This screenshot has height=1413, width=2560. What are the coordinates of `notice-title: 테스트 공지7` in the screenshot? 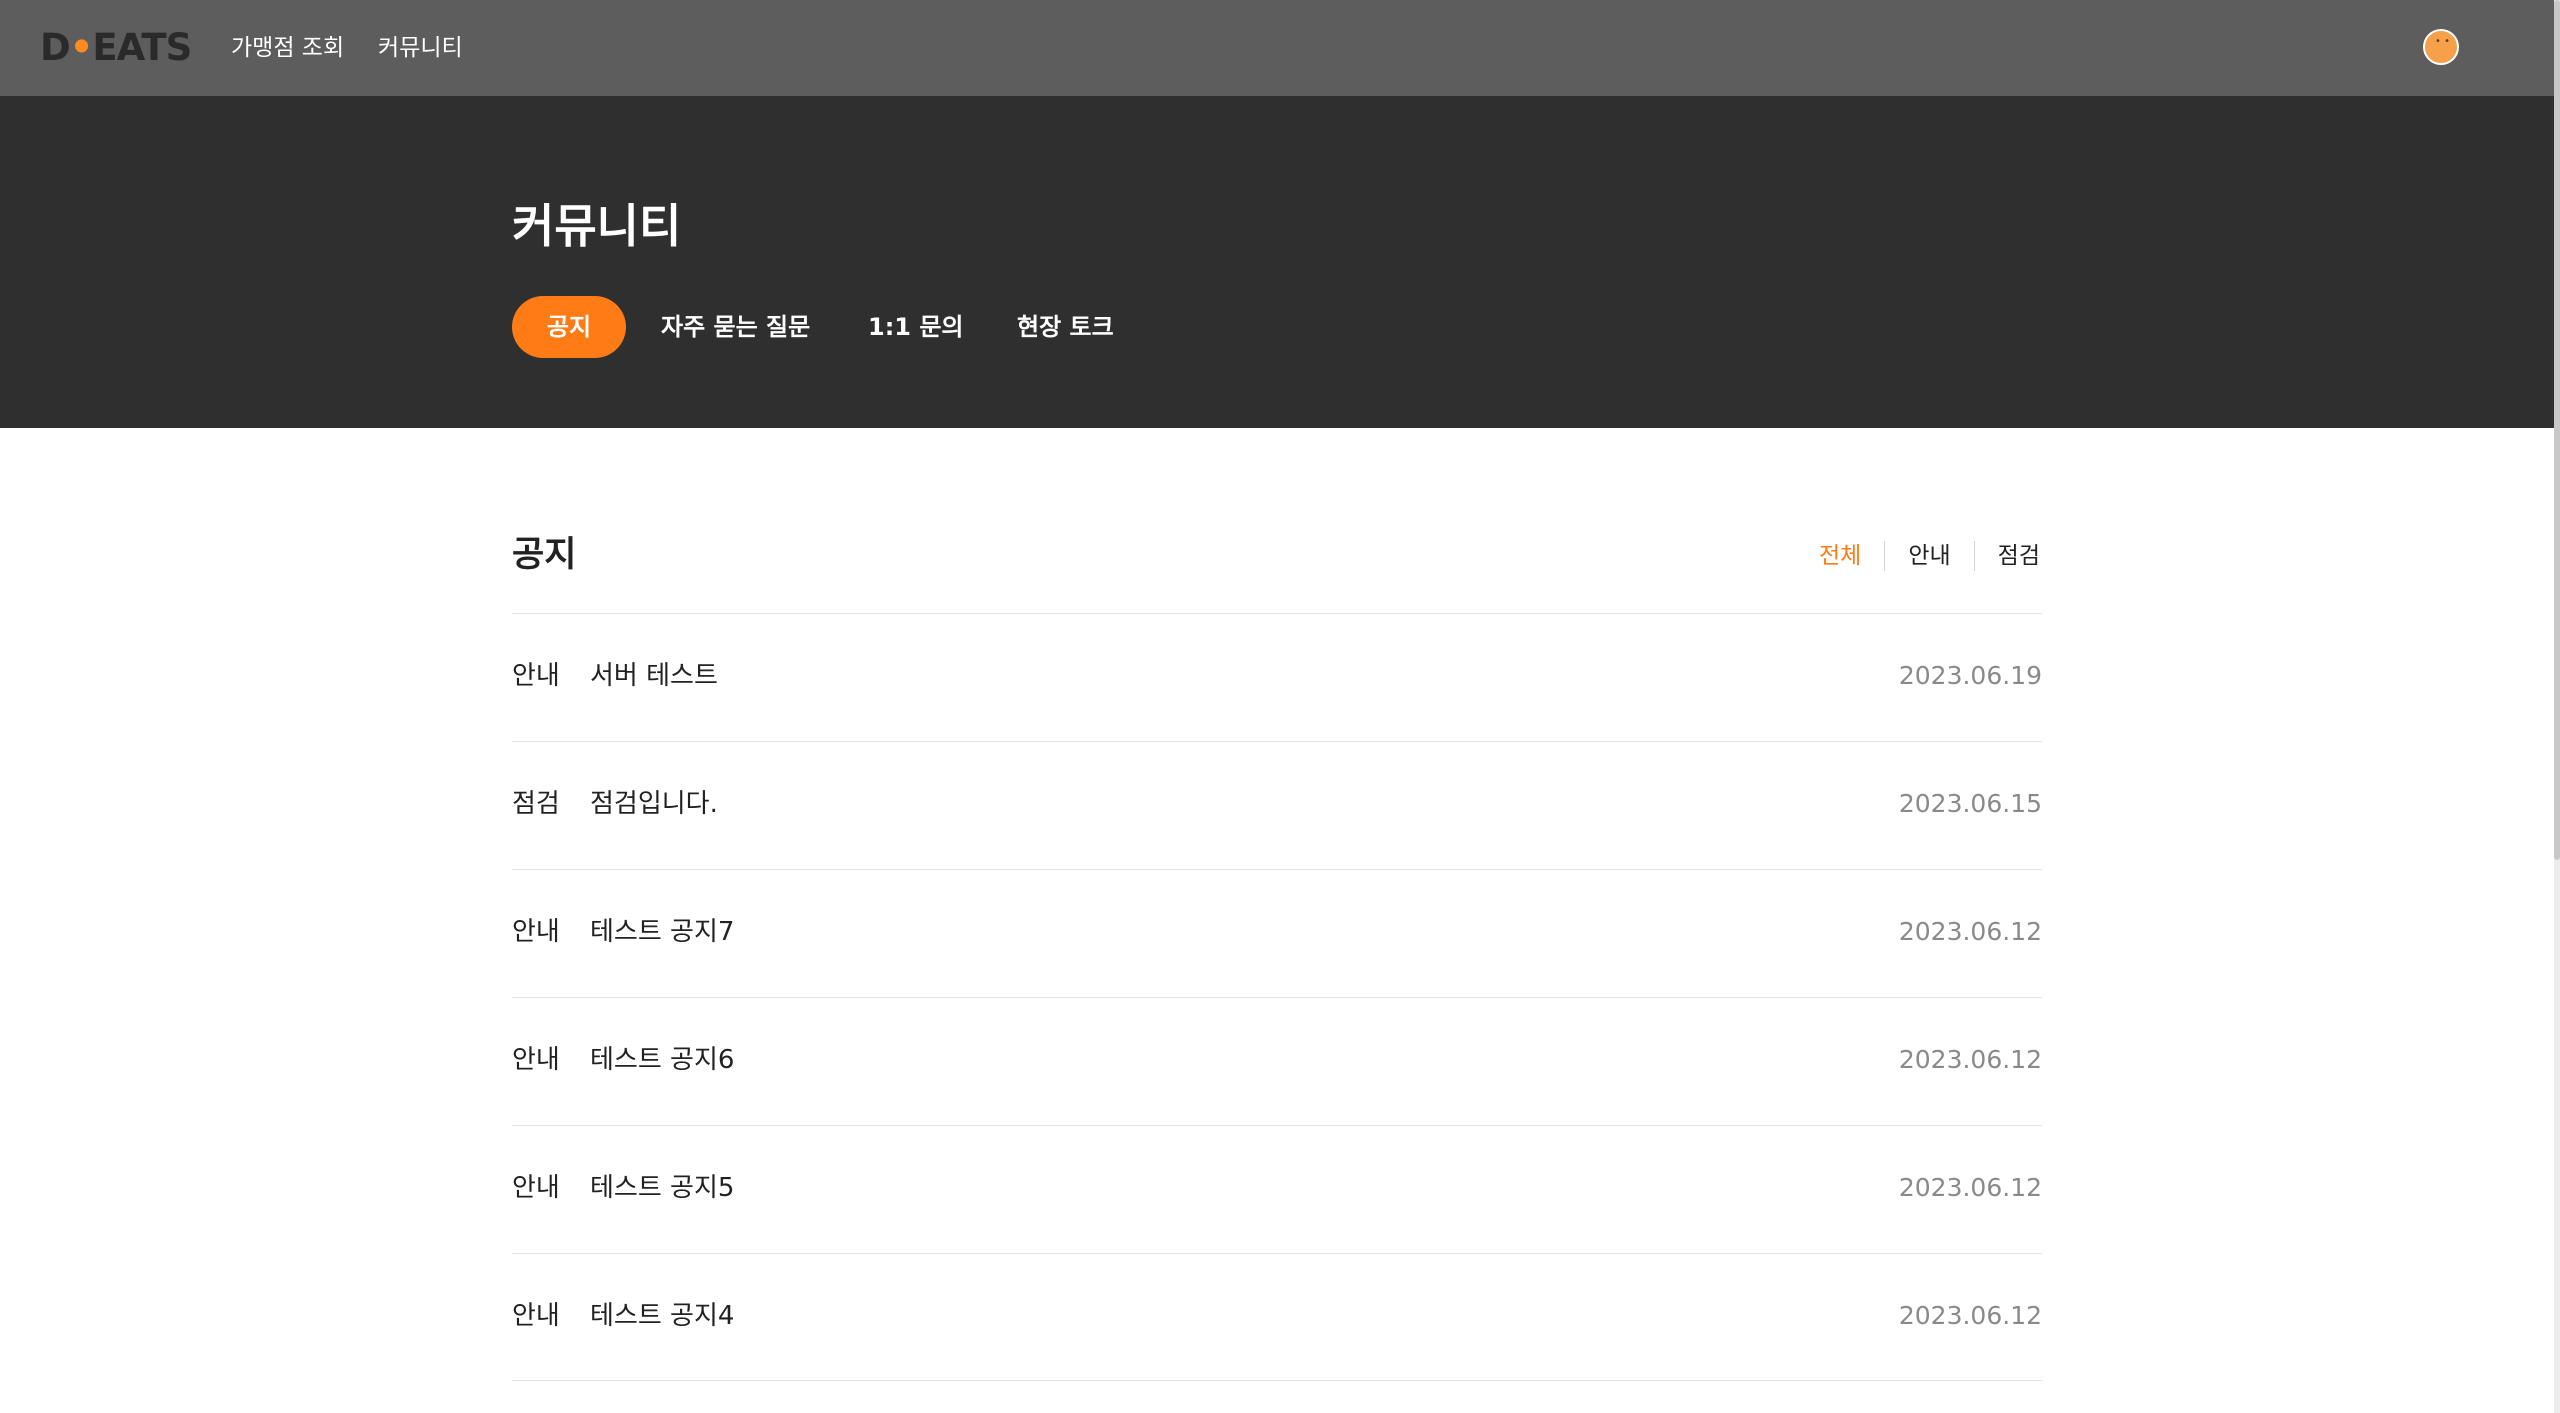 It's located at (662, 932).